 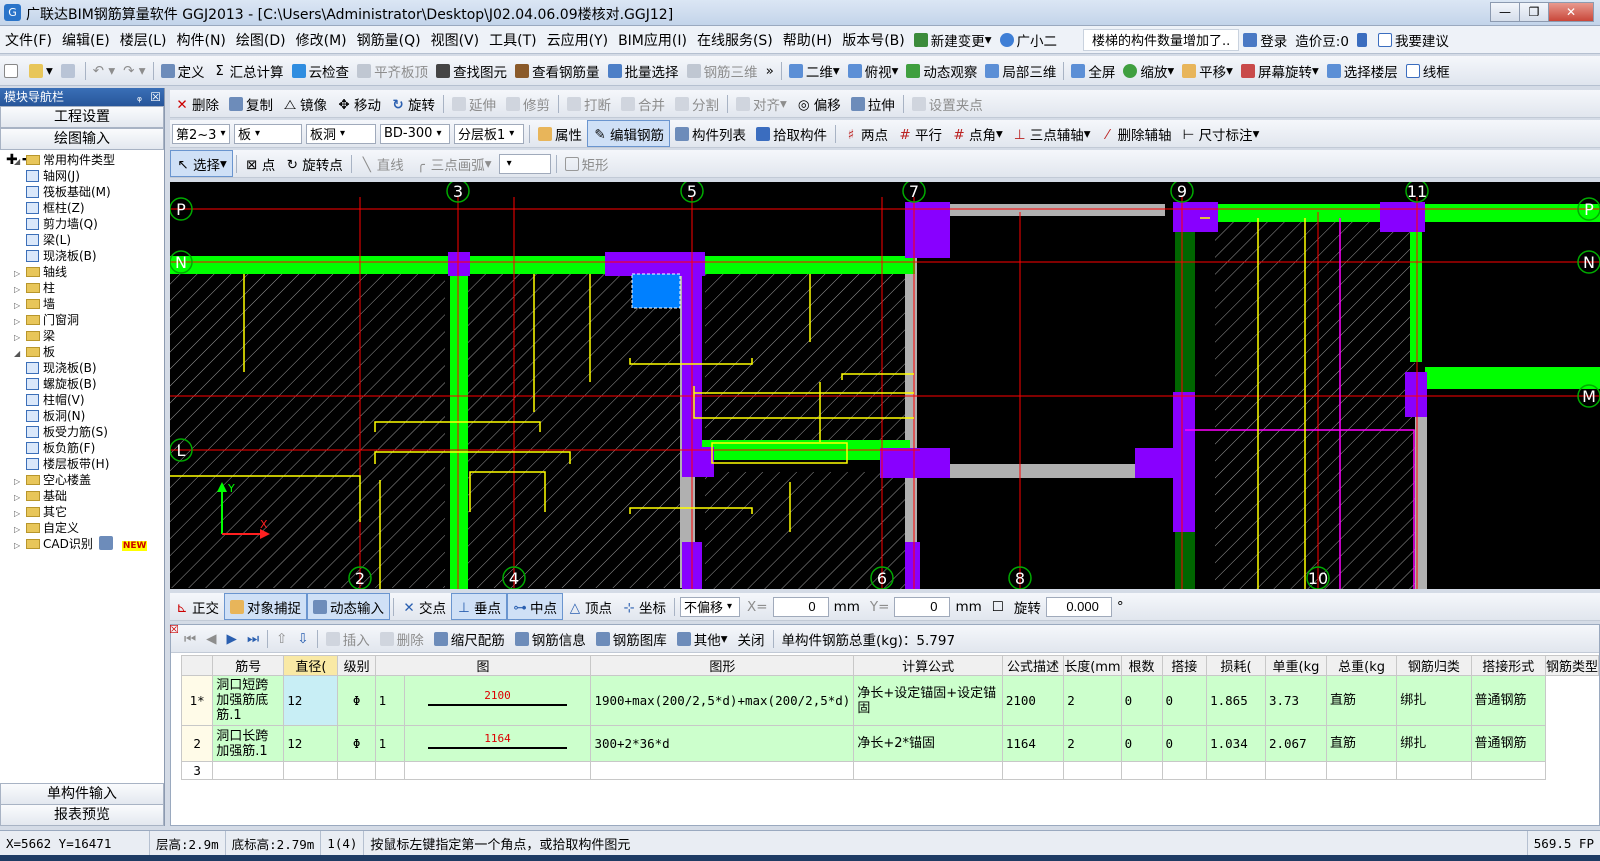 What do you see at coordinates (134, 70) in the screenshot?
I see `redo-icon: ↷ ▾` at bounding box center [134, 70].